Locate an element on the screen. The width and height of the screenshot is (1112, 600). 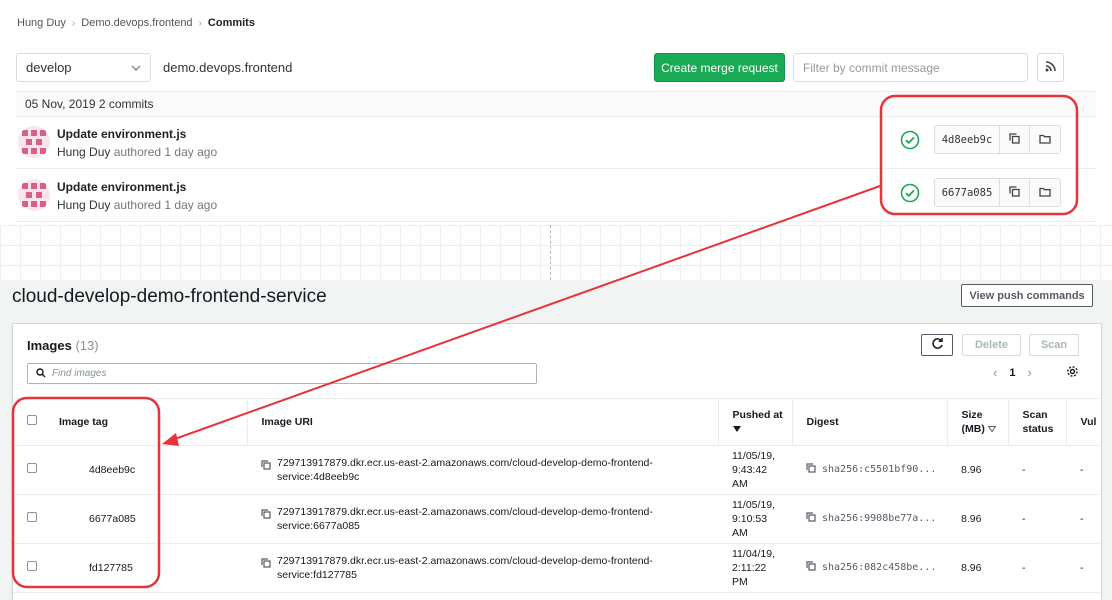
chevron-left-icon: ‹ is located at coordinates (995, 372).